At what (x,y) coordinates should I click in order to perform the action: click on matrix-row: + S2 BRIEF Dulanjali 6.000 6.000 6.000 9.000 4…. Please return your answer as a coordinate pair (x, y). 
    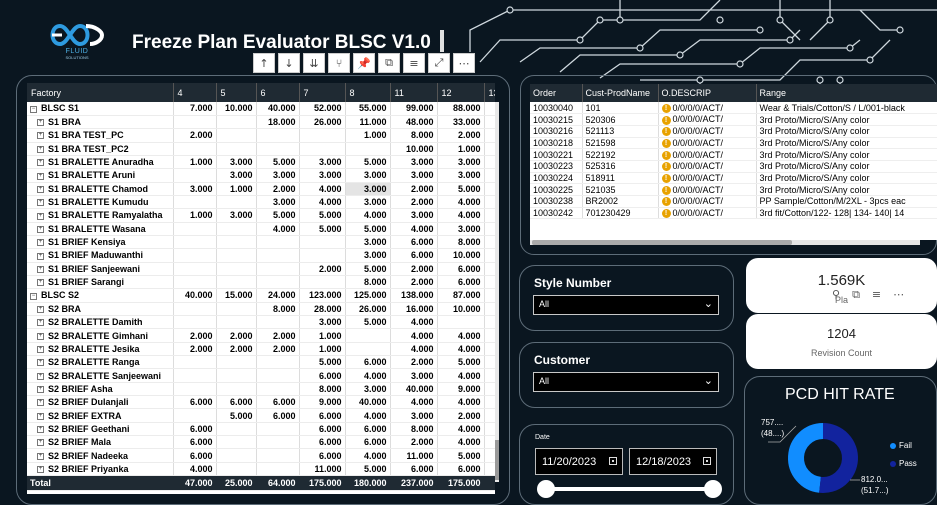
    Looking at the image, I should click on (261, 402).